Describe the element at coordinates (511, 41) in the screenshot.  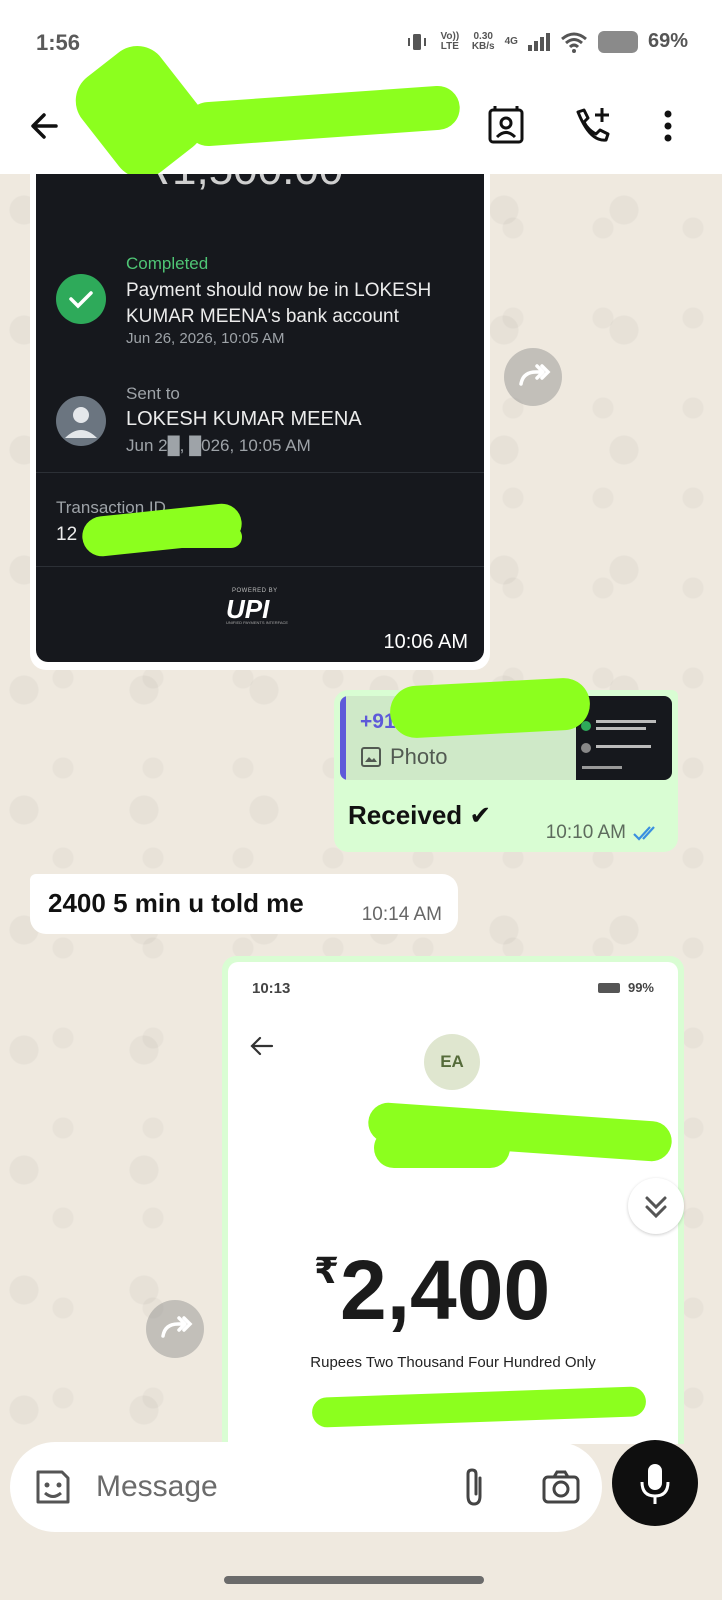
I see `signal-4g-icon: 4G` at that location.